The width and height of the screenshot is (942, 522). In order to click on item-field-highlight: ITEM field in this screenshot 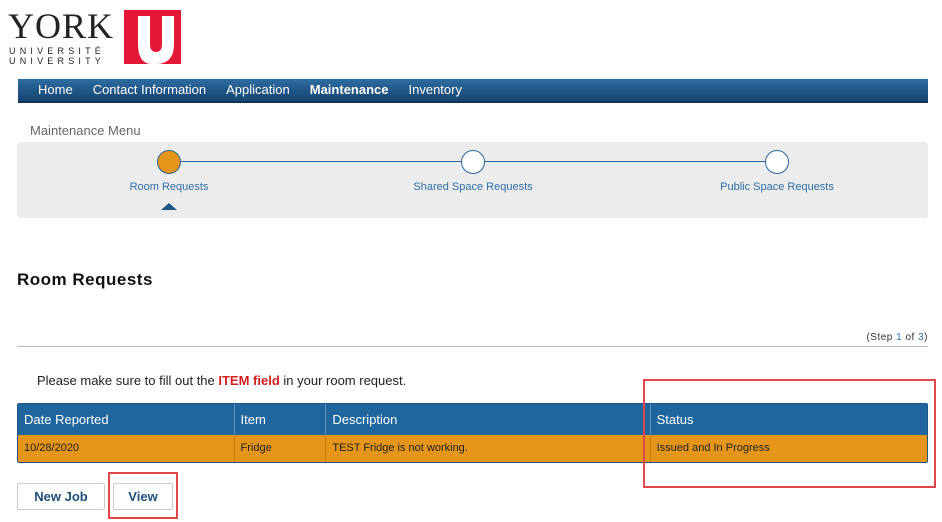, I will do `click(249, 380)`.